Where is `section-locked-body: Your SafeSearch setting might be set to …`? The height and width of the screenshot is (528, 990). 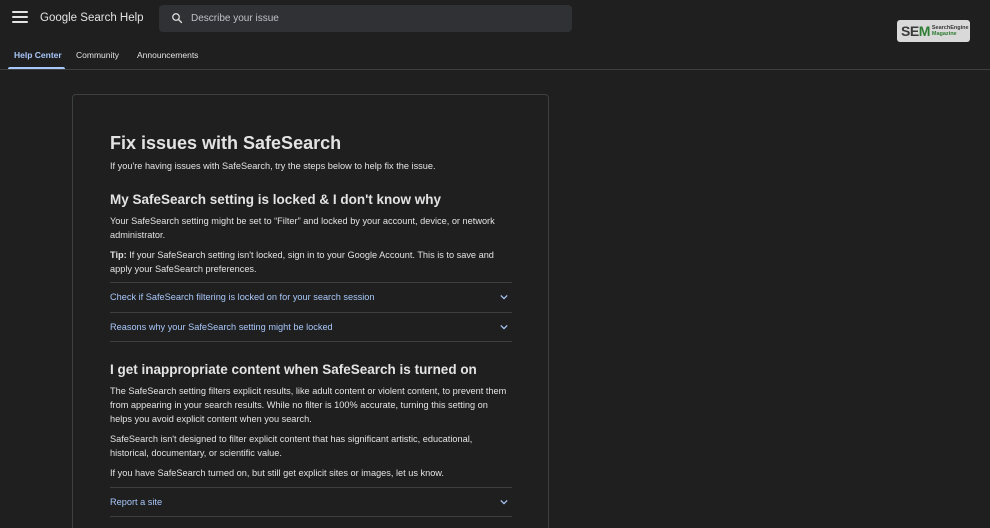 section-locked-body: Your SafeSearch setting might be set to … is located at coordinates (302, 228).